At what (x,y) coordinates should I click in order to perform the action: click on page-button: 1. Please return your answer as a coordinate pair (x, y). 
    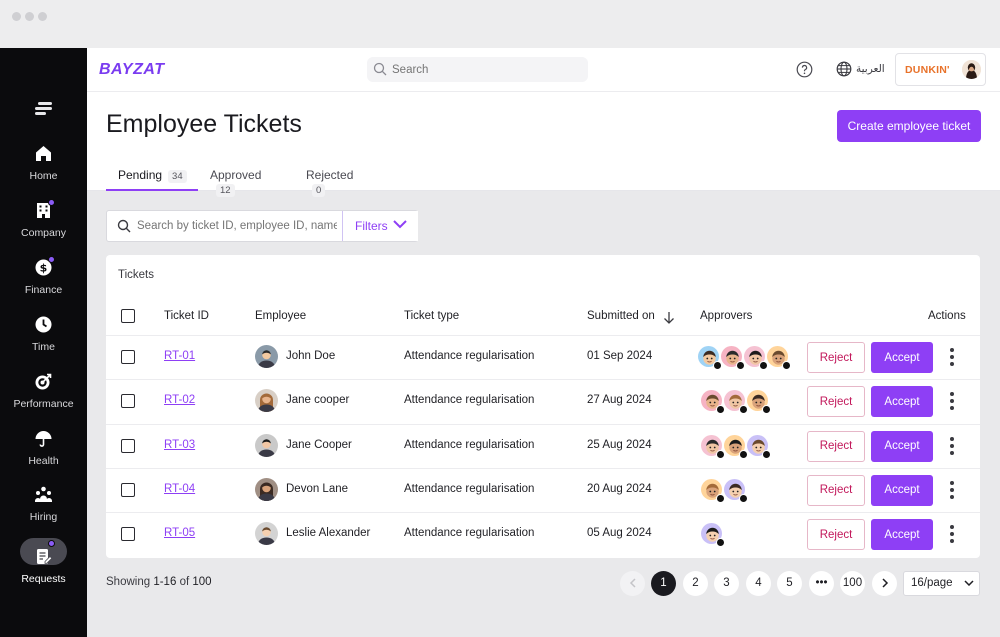
    Looking at the image, I should click on (663, 583).